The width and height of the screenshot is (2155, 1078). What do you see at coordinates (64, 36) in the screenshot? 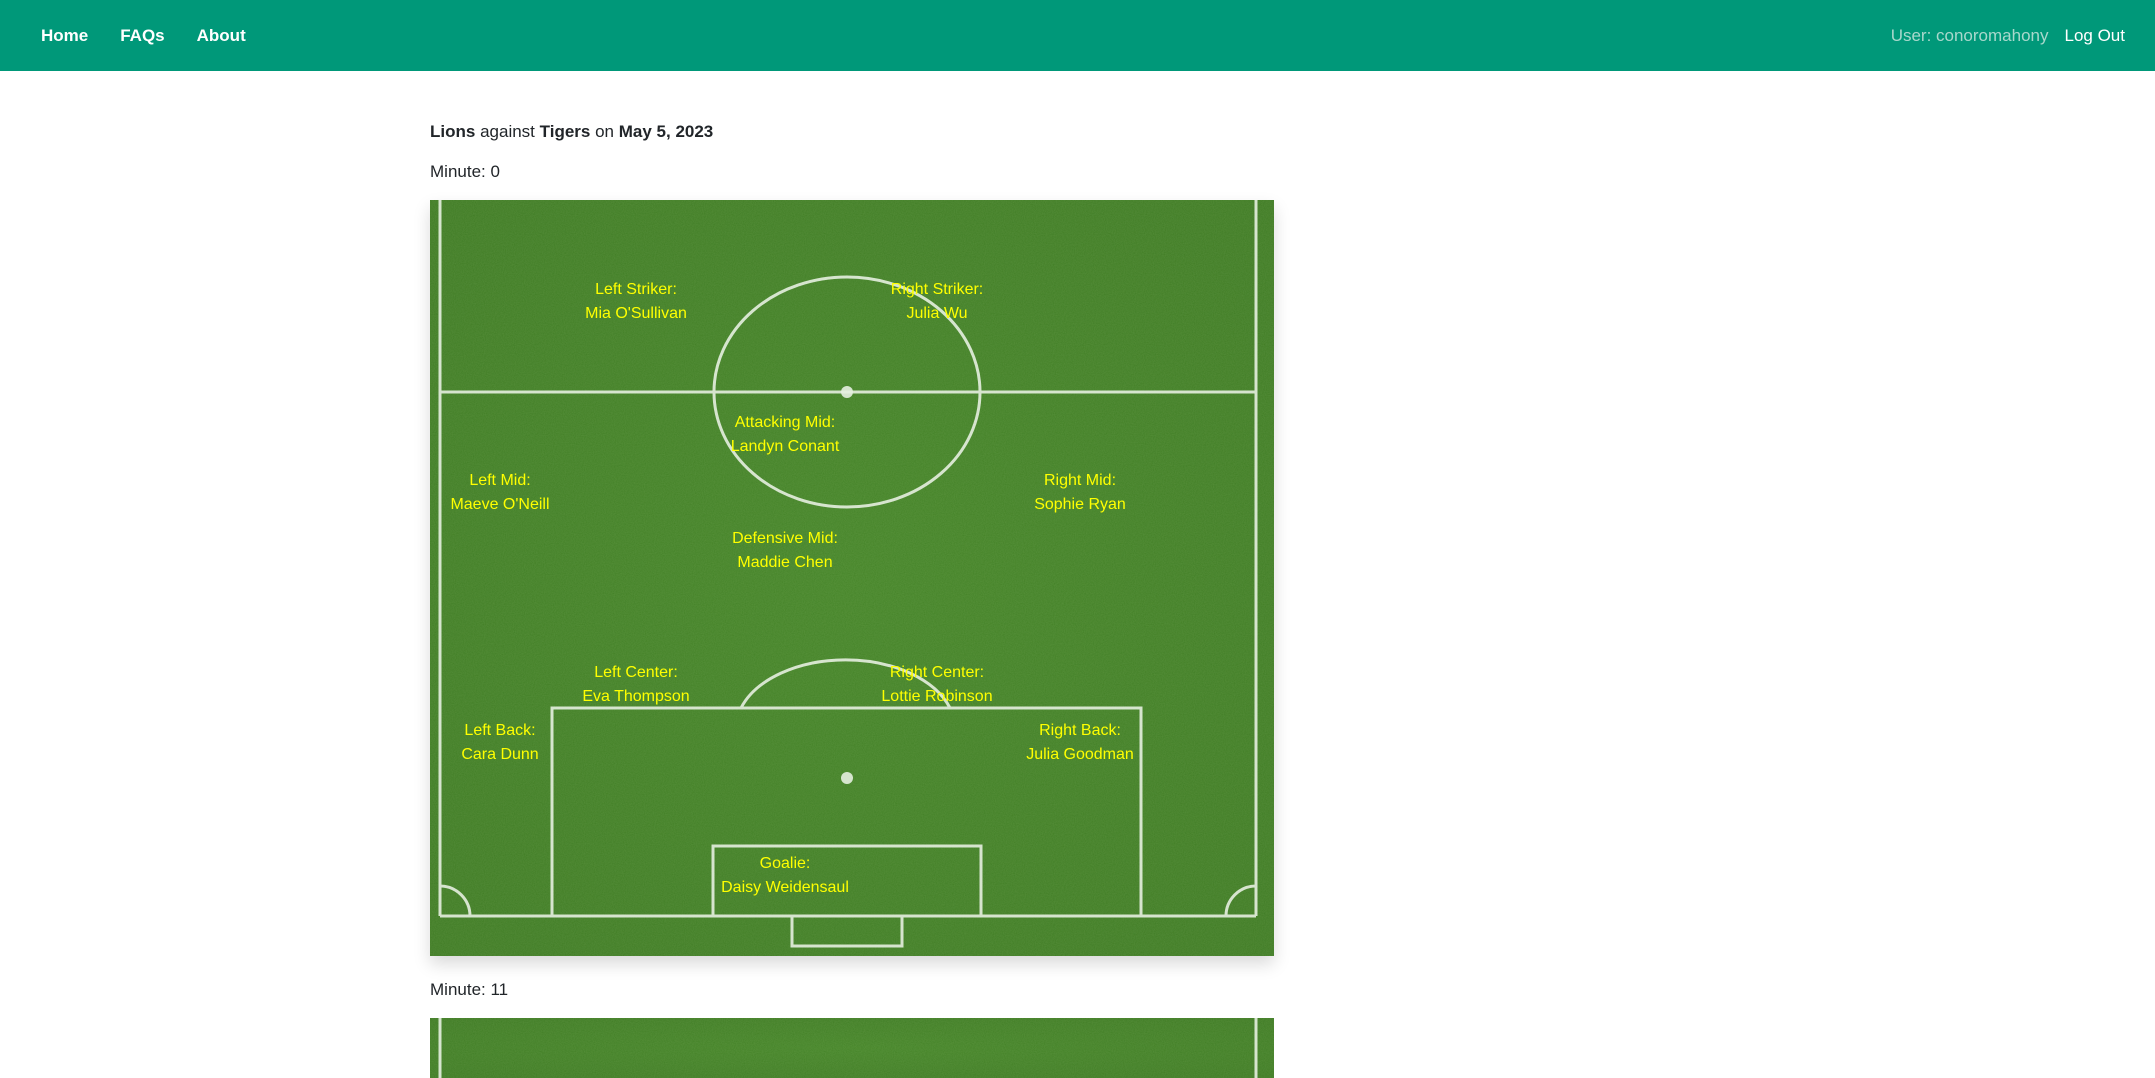
I see `nav-home-link: Home` at bounding box center [64, 36].